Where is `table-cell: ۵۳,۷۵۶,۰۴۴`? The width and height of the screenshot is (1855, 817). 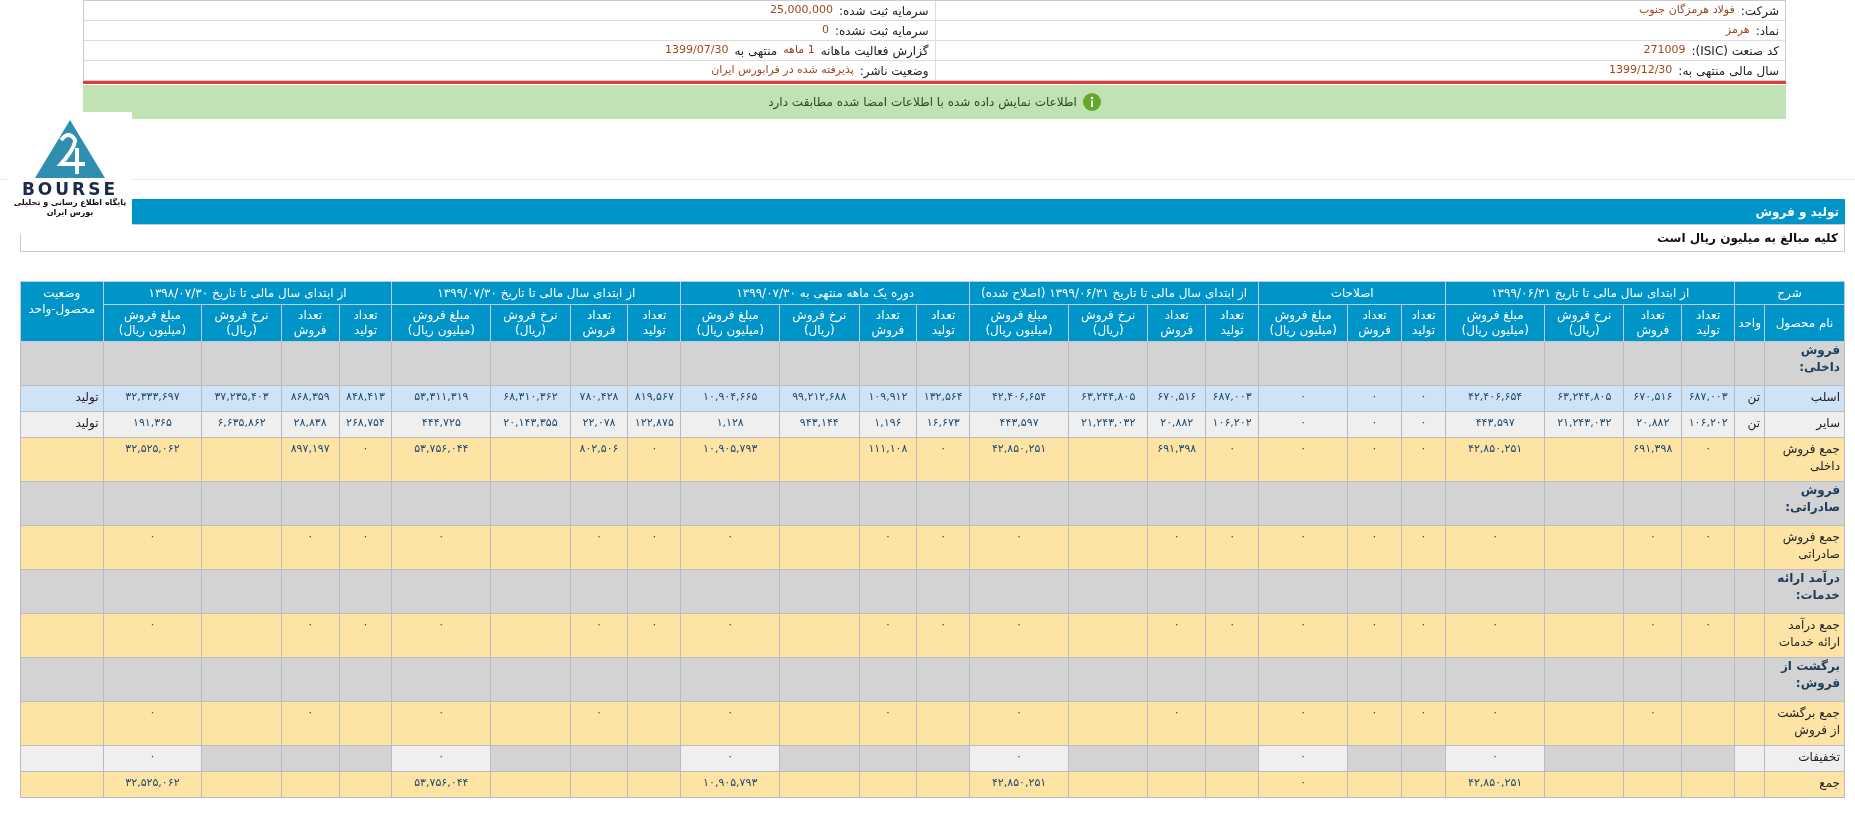 table-cell: ۵۳,۷۵۶,۰۴۴ is located at coordinates (441, 782).